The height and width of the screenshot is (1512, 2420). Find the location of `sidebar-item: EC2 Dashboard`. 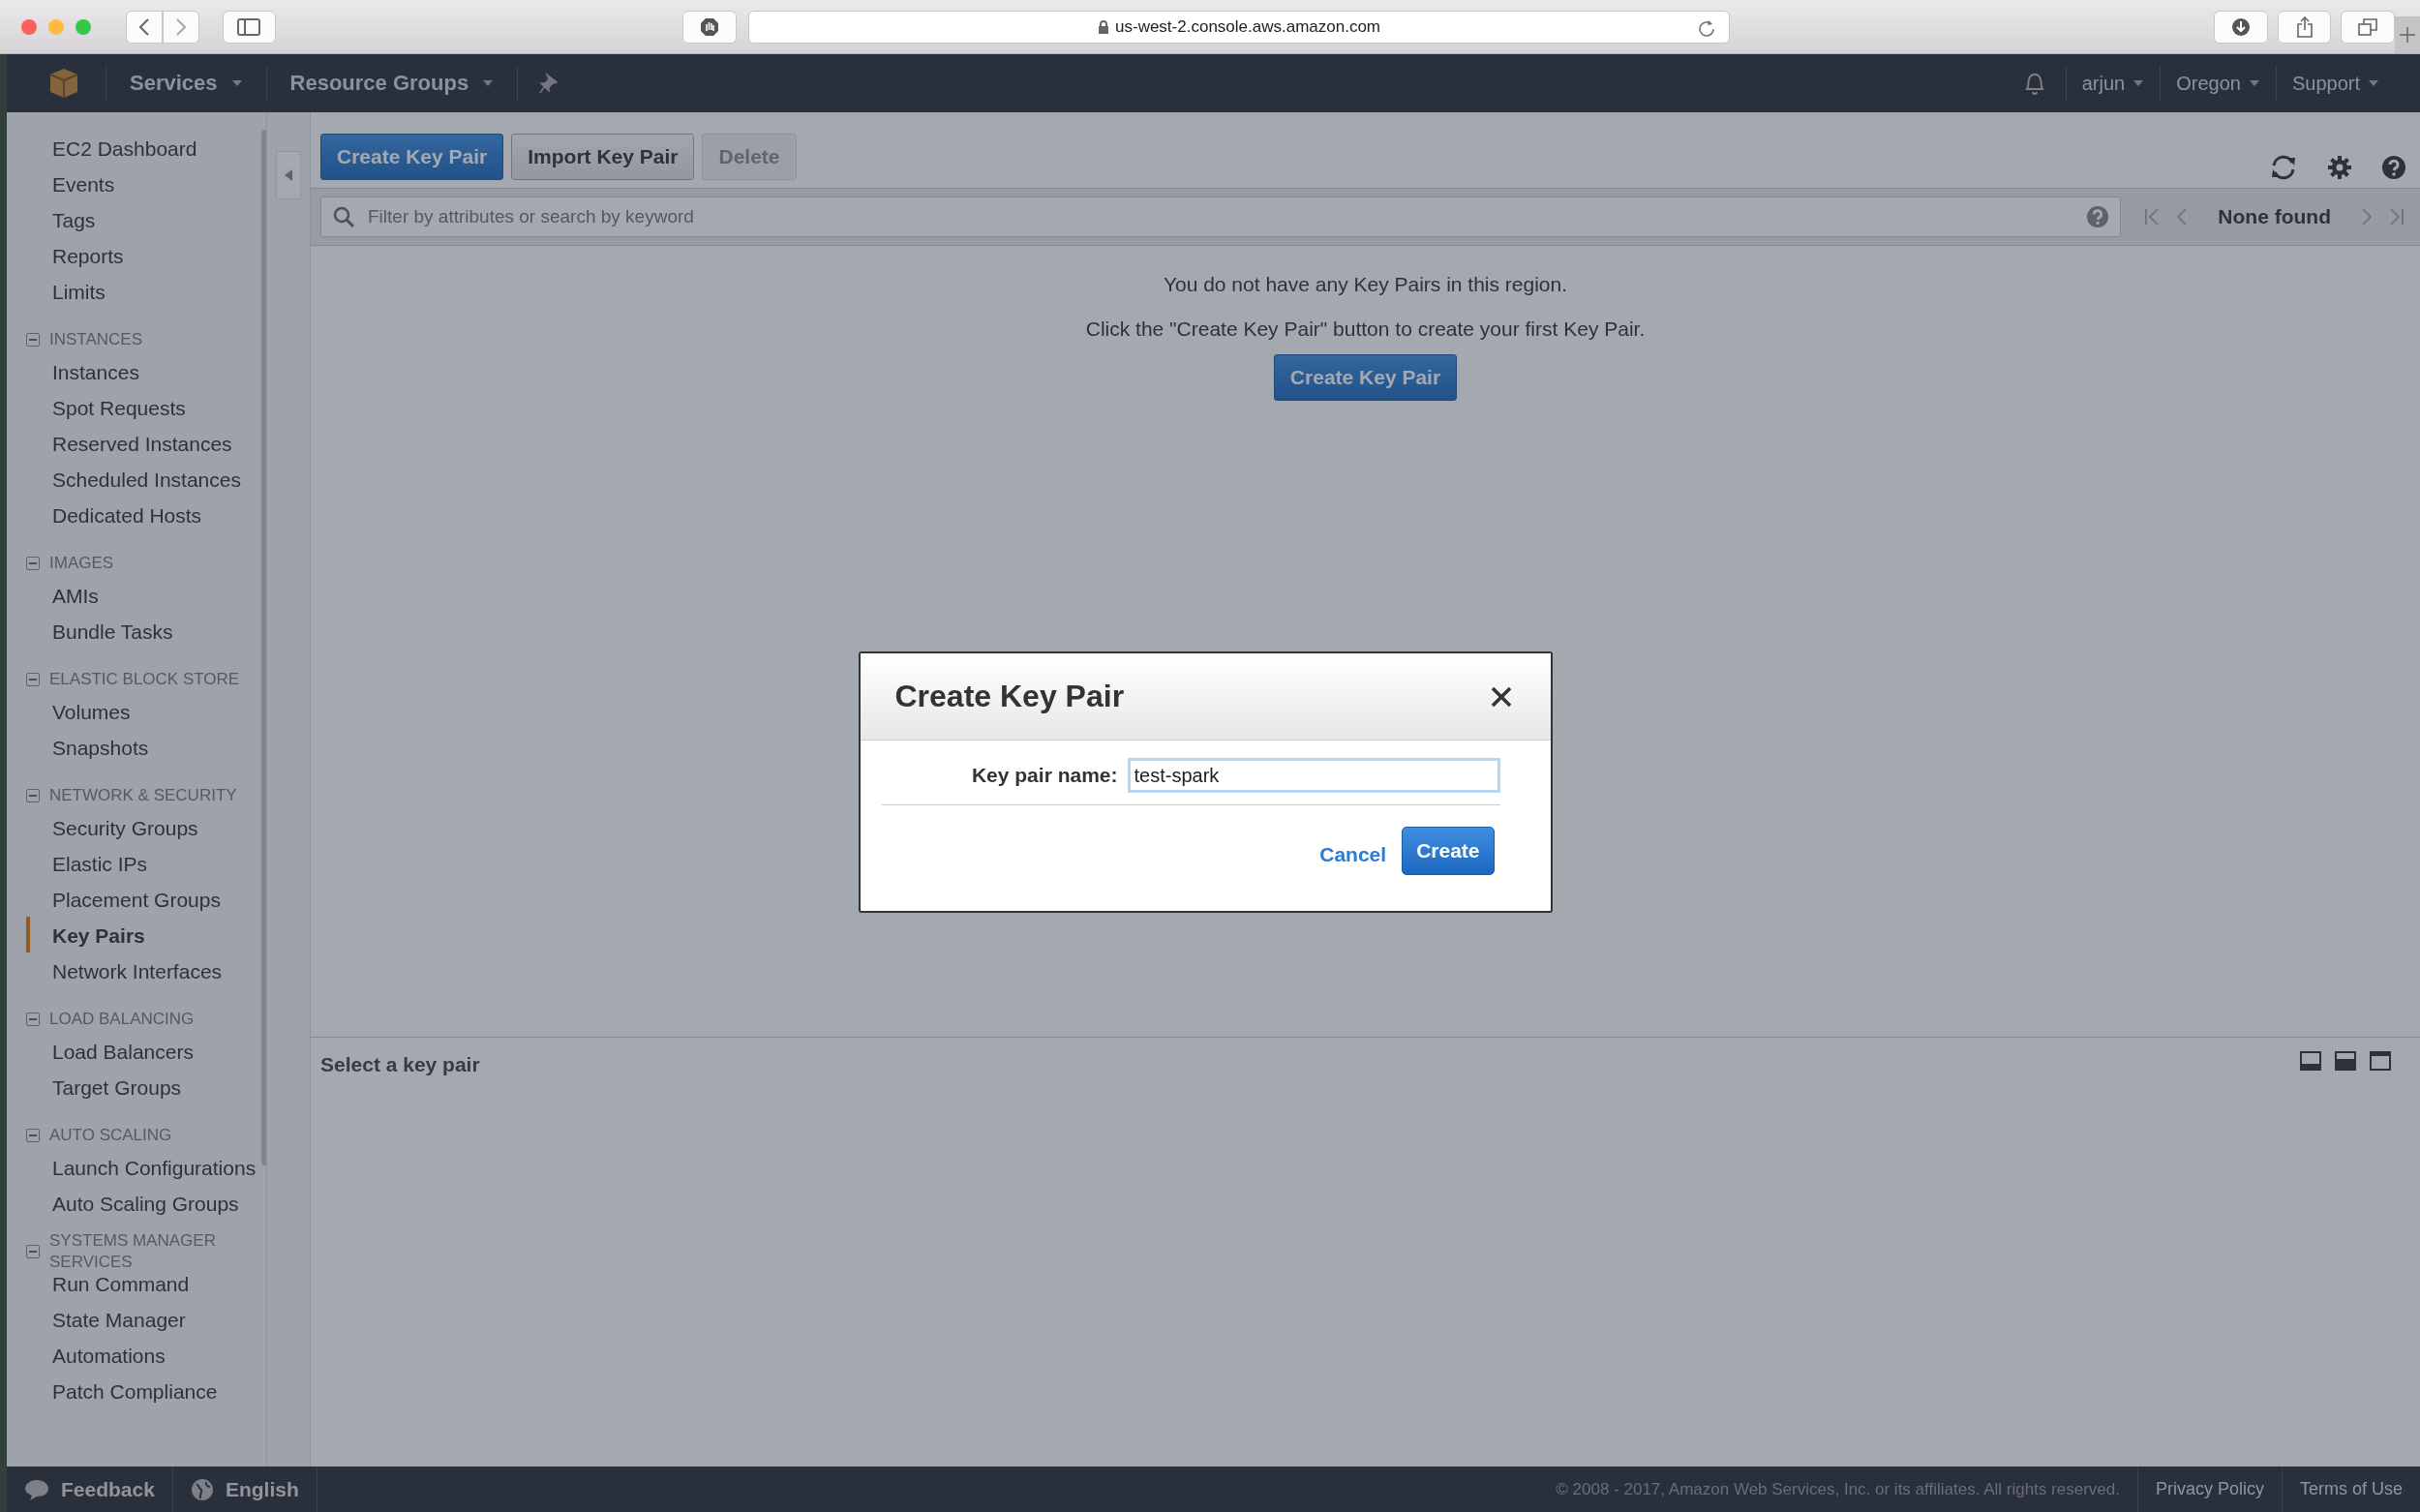

sidebar-item: EC2 Dashboard is located at coordinates (144, 148).